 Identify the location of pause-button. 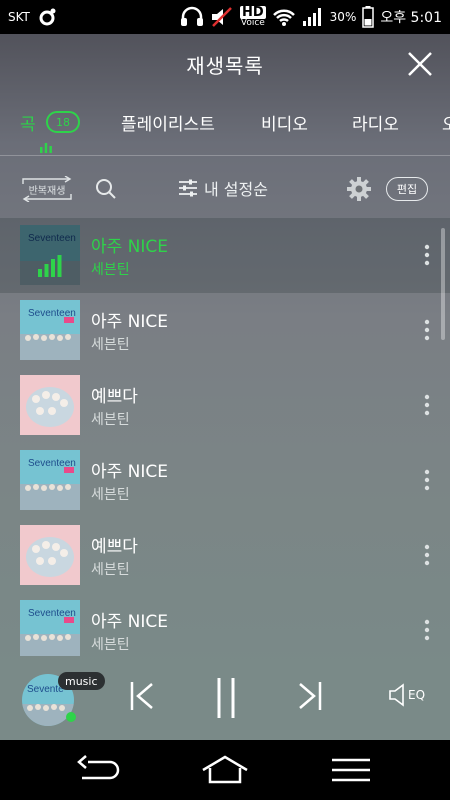
(226, 700).